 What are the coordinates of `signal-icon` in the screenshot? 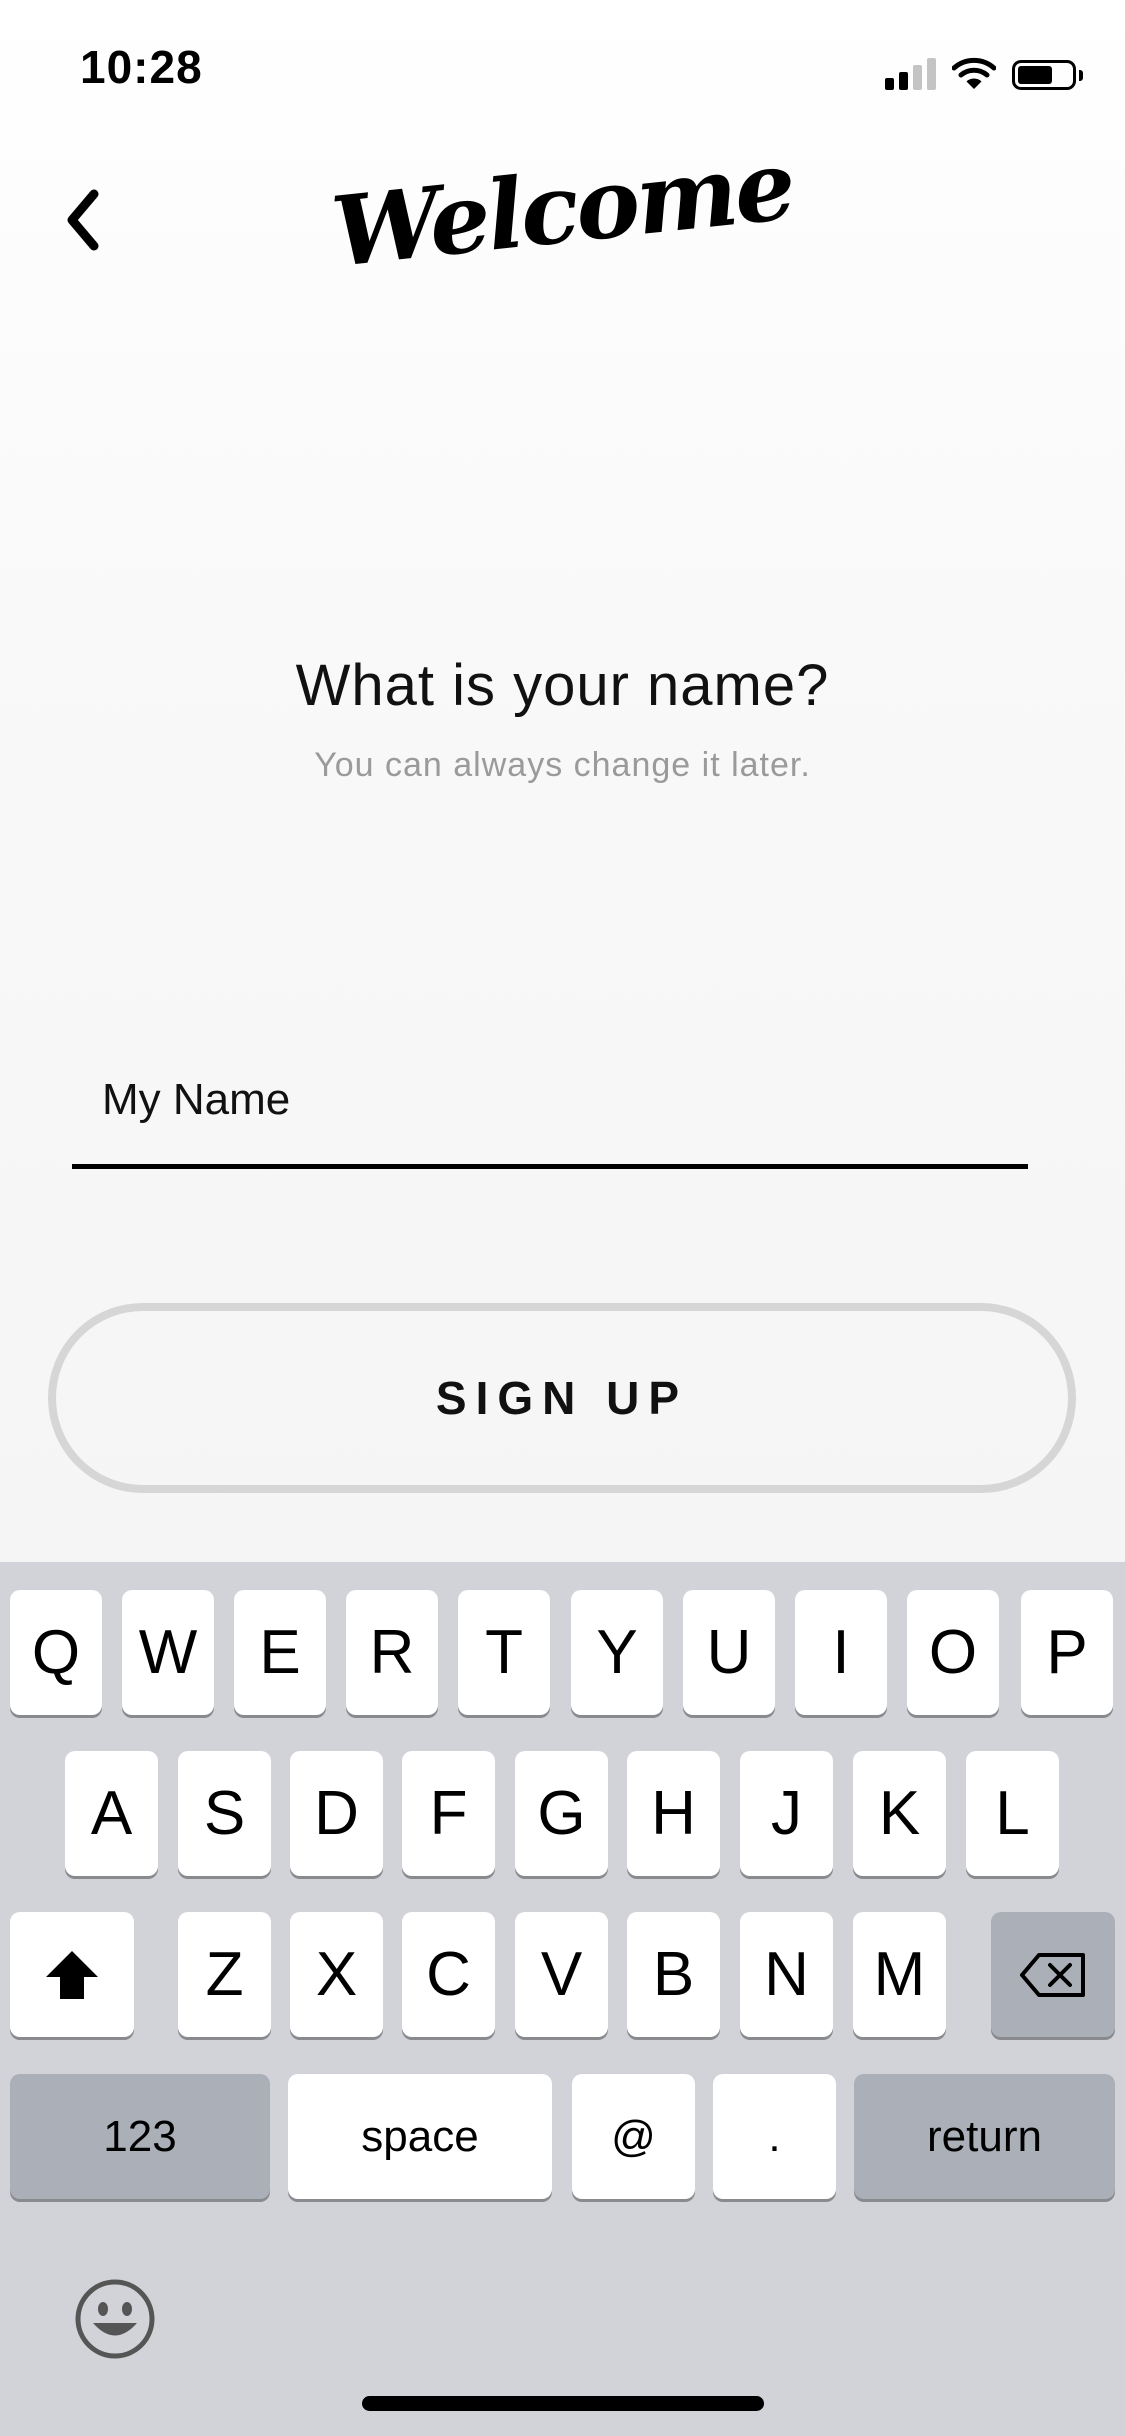 It's located at (910, 73).